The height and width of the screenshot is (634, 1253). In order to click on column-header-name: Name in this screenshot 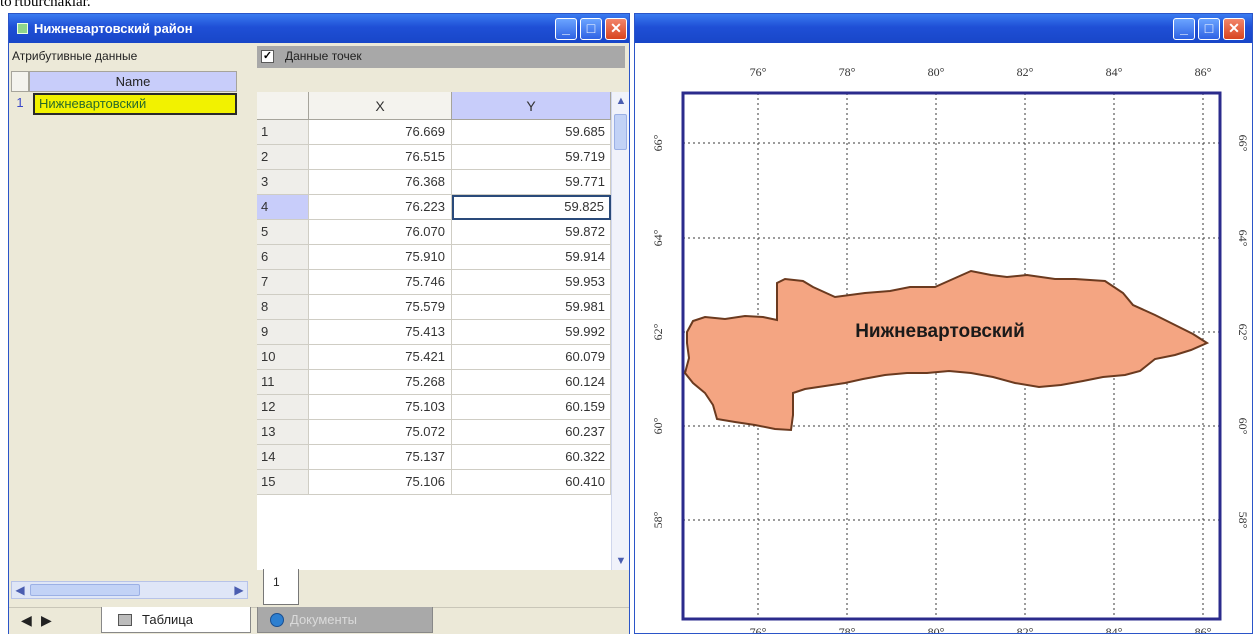, I will do `click(133, 81)`.